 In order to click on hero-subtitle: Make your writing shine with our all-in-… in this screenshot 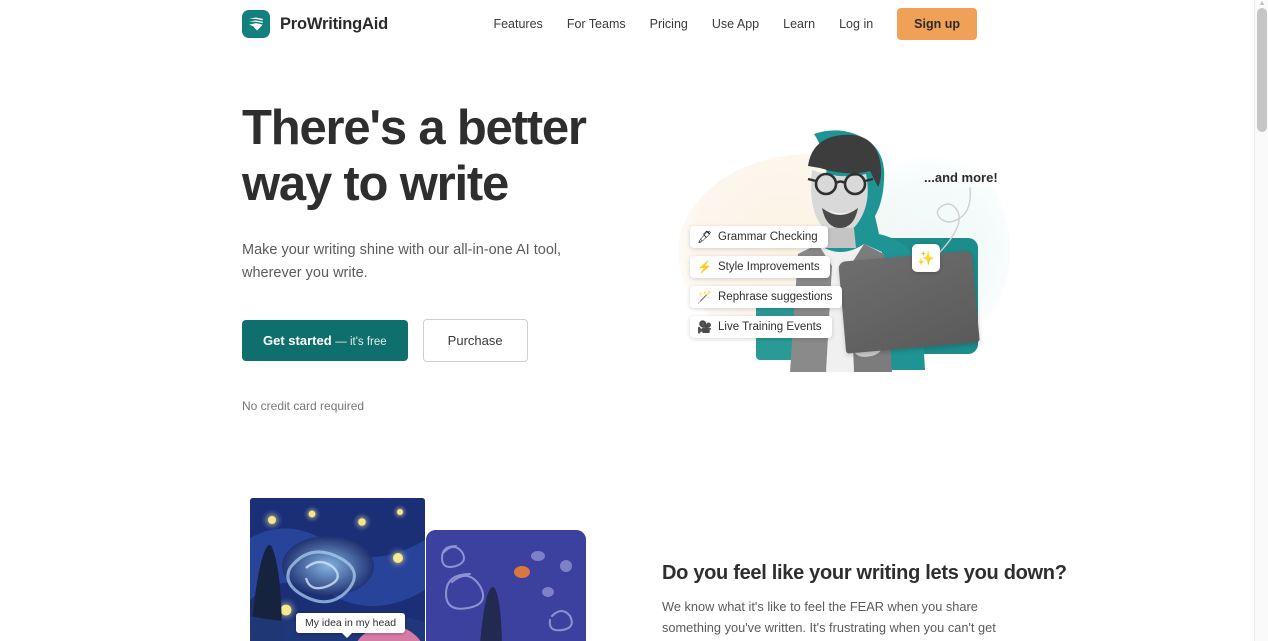, I will do `click(402, 261)`.